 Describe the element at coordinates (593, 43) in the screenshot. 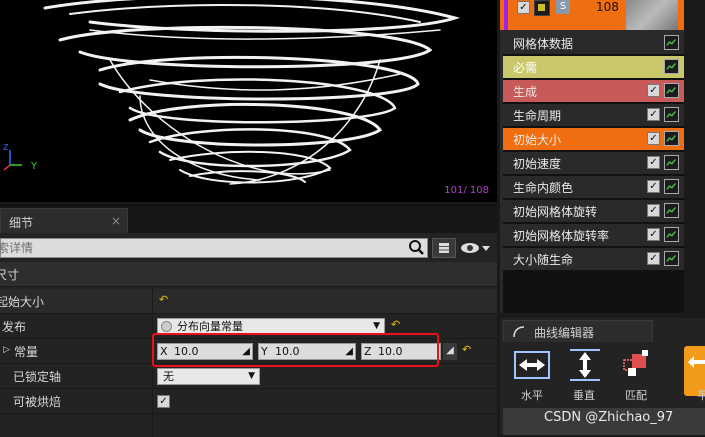

I see `module-item: 网格体数据` at that location.